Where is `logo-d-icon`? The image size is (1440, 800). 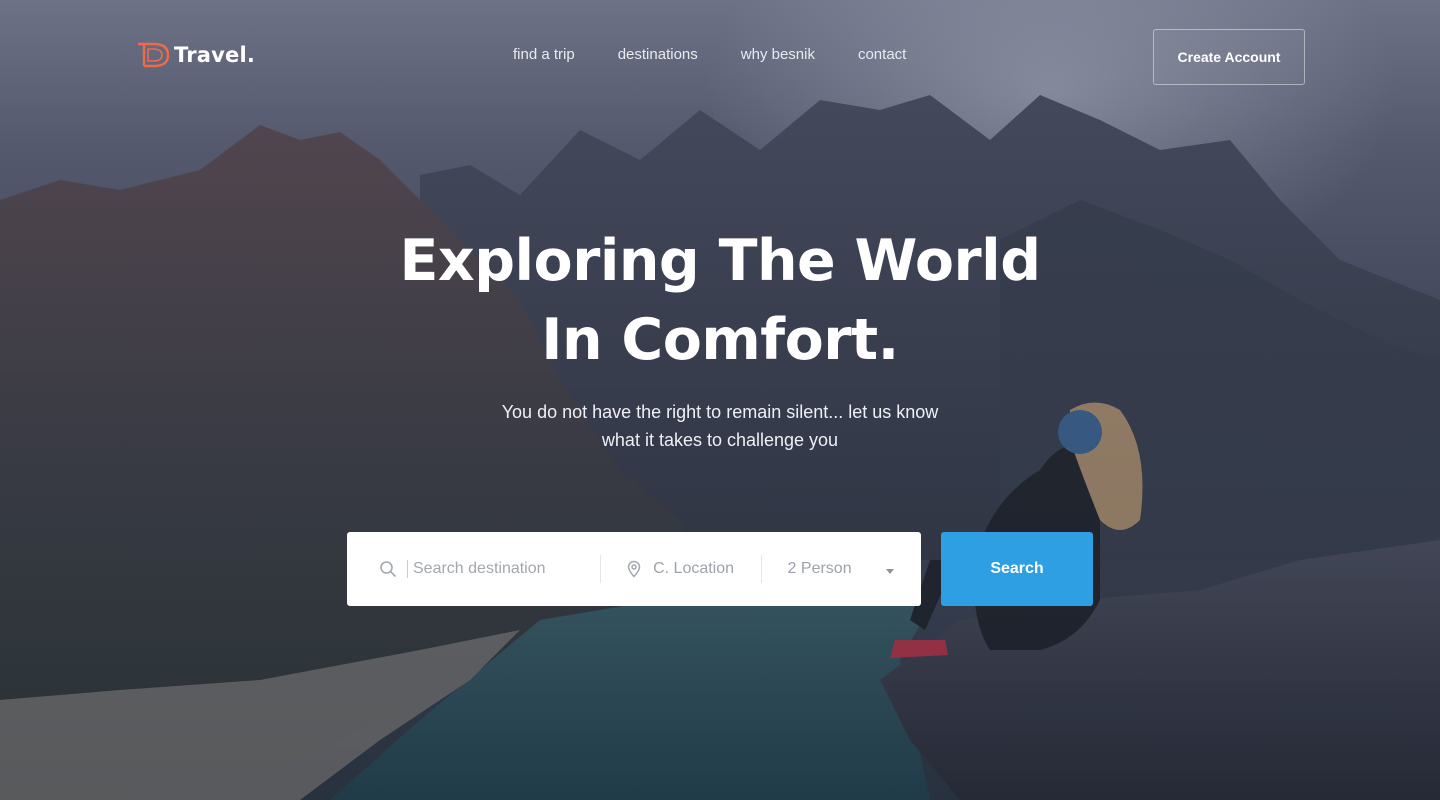
logo-d-icon is located at coordinates (154, 55).